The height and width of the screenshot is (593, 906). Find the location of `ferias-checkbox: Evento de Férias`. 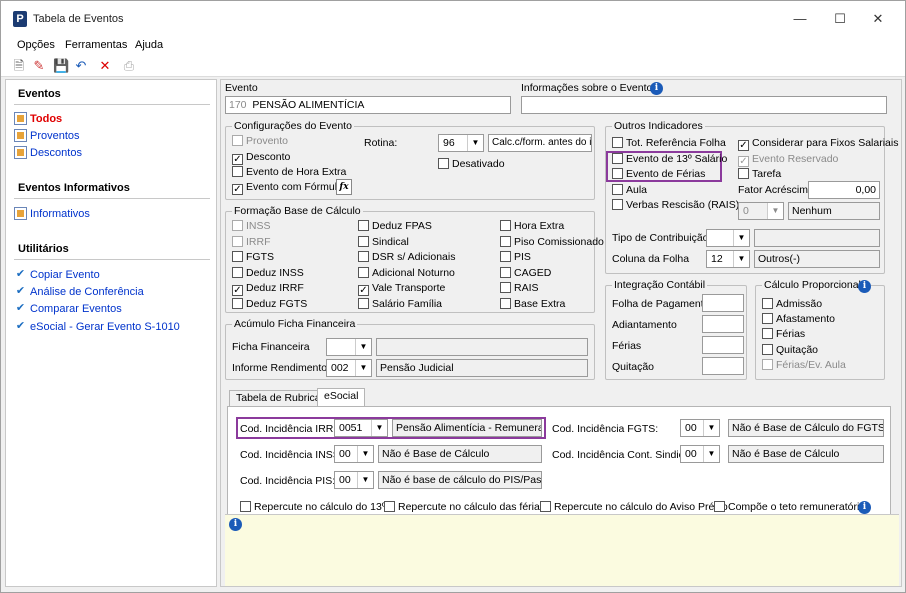

ferias-checkbox: Evento de Férias is located at coordinates (658, 175).